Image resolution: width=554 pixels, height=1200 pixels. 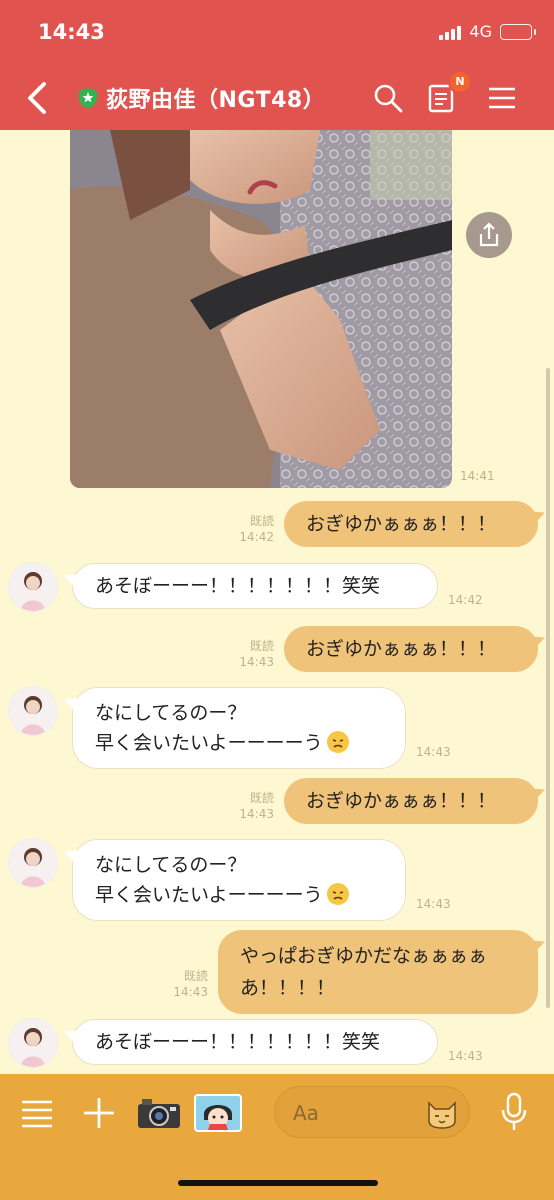 I want to click on outgoing-message: やっぱおぎゆかだなぁぁぁぁ あ！！！！, so click(x=378, y=972).